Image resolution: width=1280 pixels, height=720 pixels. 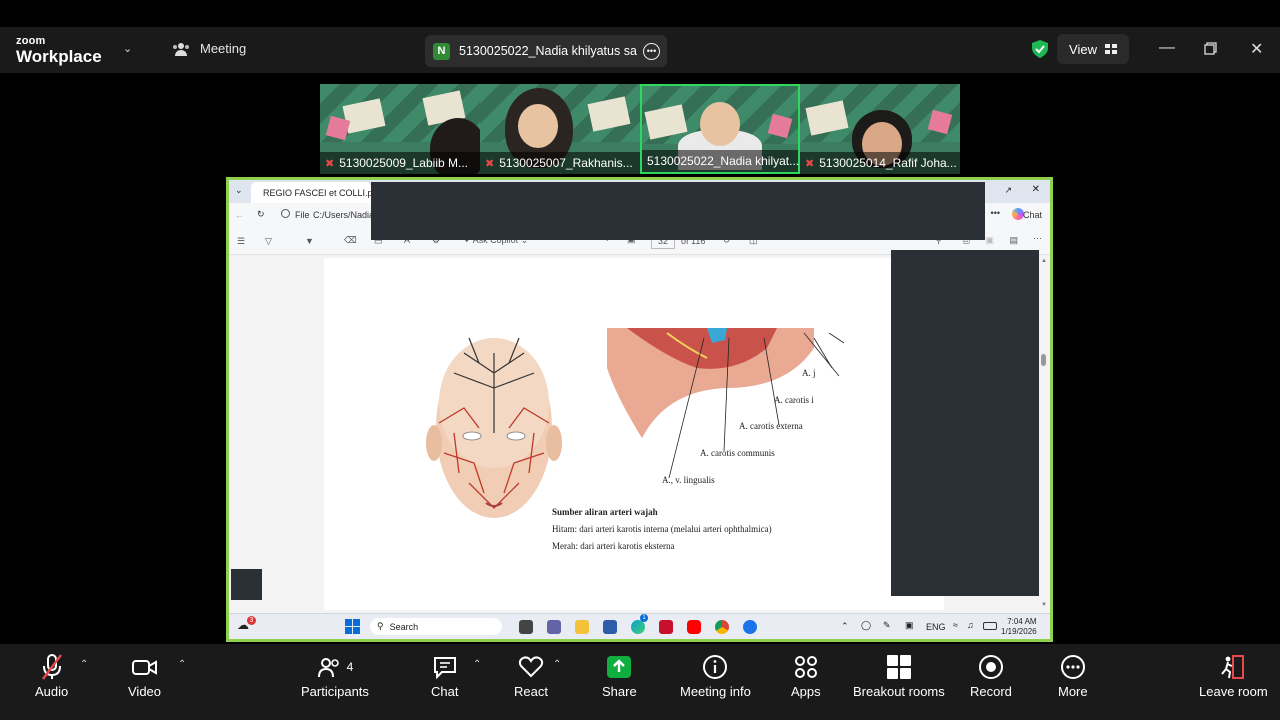 What do you see at coordinates (613, 546) in the screenshot?
I see `caption-line: Merah: dari arteri karotis eksterna` at bounding box center [613, 546].